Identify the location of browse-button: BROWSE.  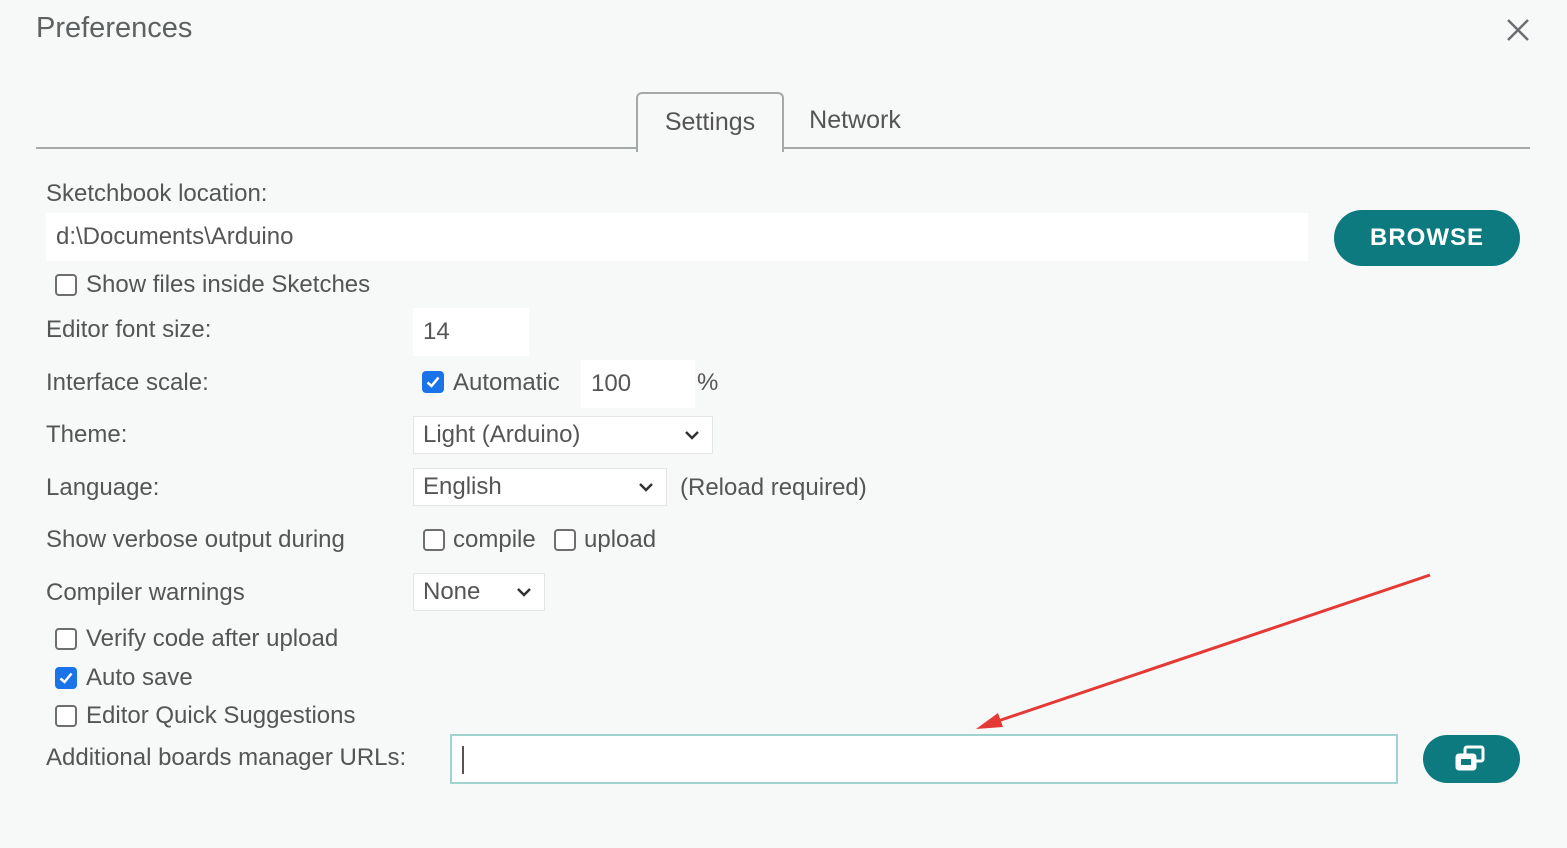
(1427, 238).